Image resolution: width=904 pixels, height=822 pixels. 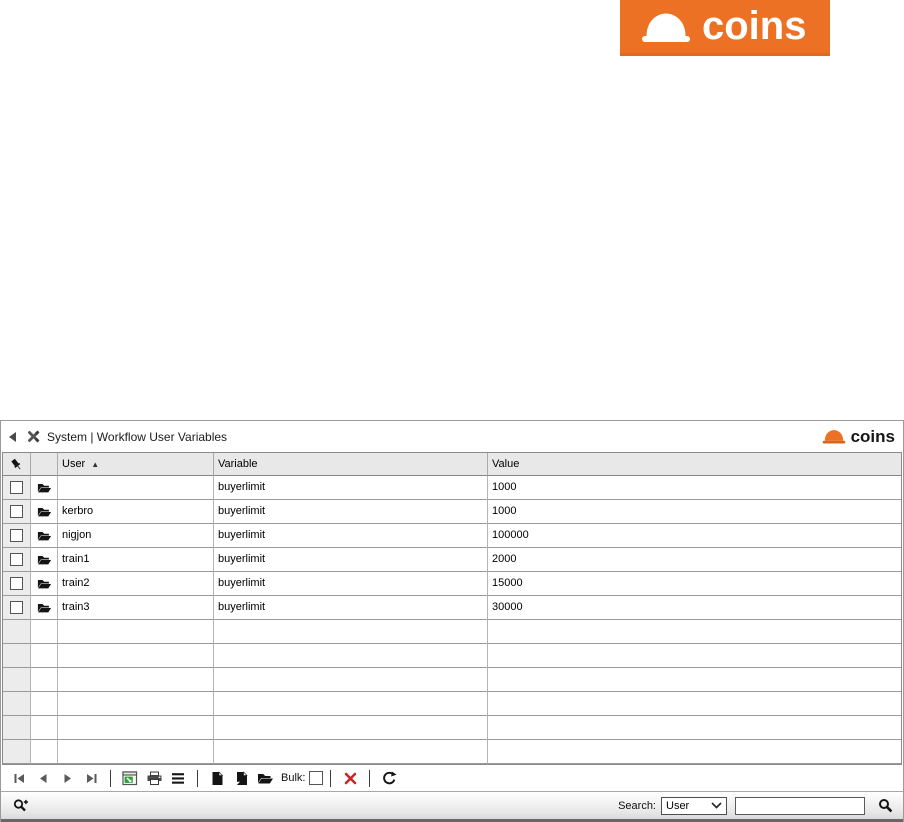 What do you see at coordinates (238, 464) in the screenshot?
I see `column-header-variable-label: Variable` at bounding box center [238, 464].